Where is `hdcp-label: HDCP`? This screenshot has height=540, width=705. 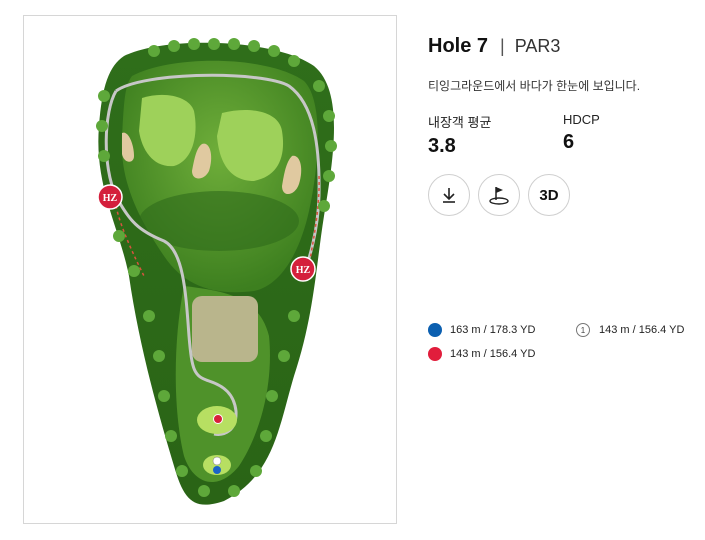 hdcp-label: HDCP is located at coordinates (581, 119).